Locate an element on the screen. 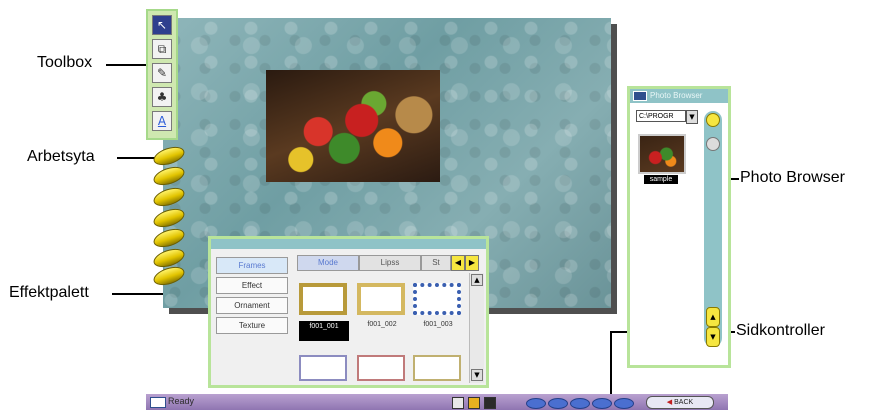 This screenshot has height=410, width=887. scroll-up-icon: ▲ is located at coordinates (477, 280).